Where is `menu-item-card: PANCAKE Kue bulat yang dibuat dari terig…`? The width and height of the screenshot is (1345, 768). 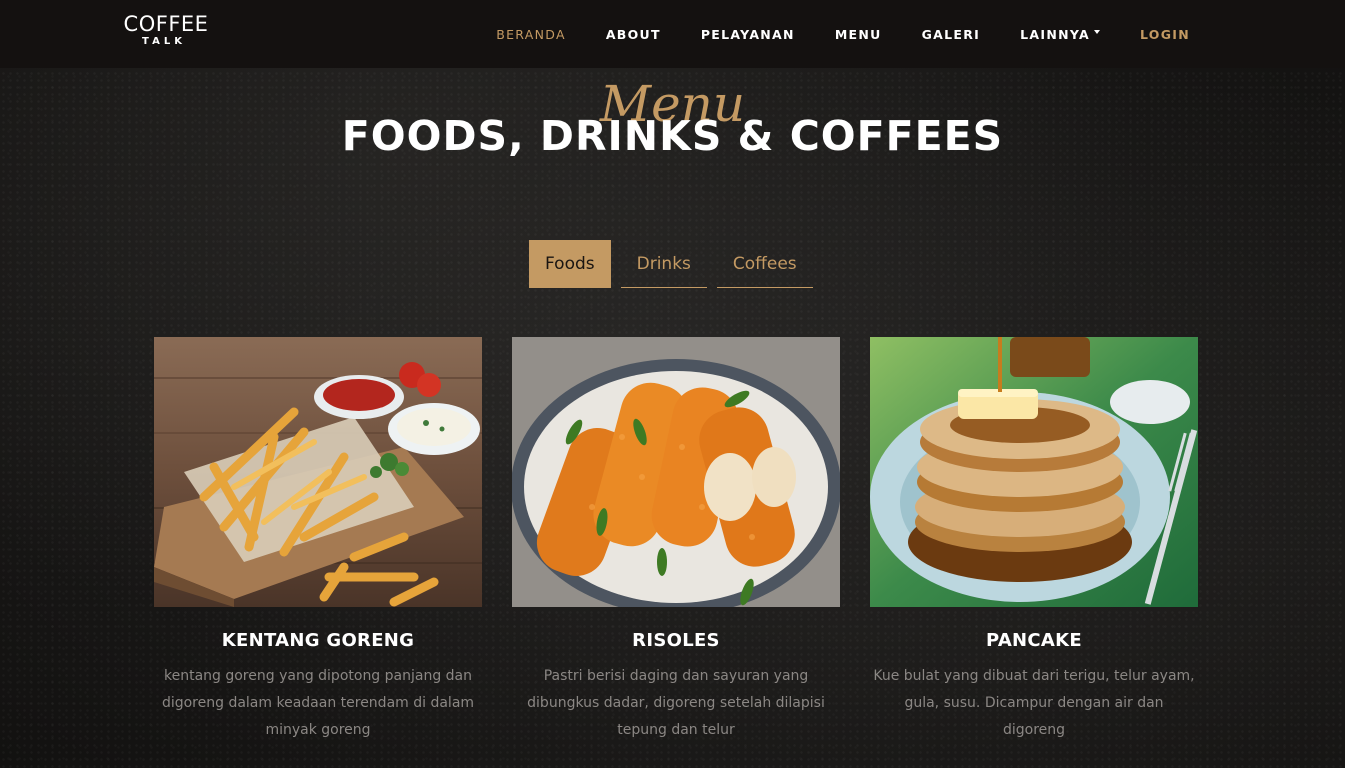 menu-item-card: PANCAKE Kue bulat yang dibuat dari terig… is located at coordinates (1034, 540).